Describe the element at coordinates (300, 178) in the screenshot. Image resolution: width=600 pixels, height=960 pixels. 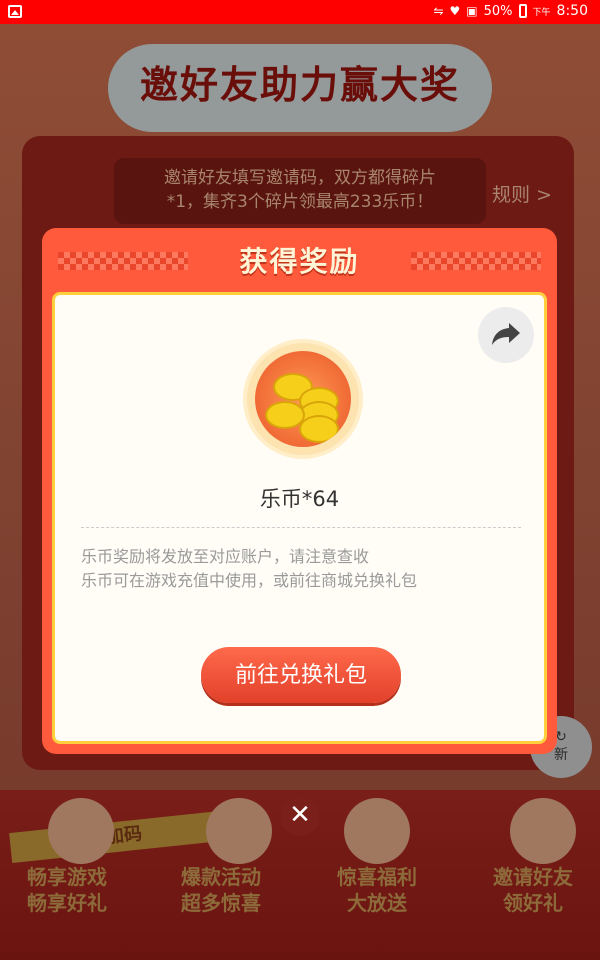
I see `invite-text-line1: 邀请好友填写邀请码，双方都得碎片` at that location.